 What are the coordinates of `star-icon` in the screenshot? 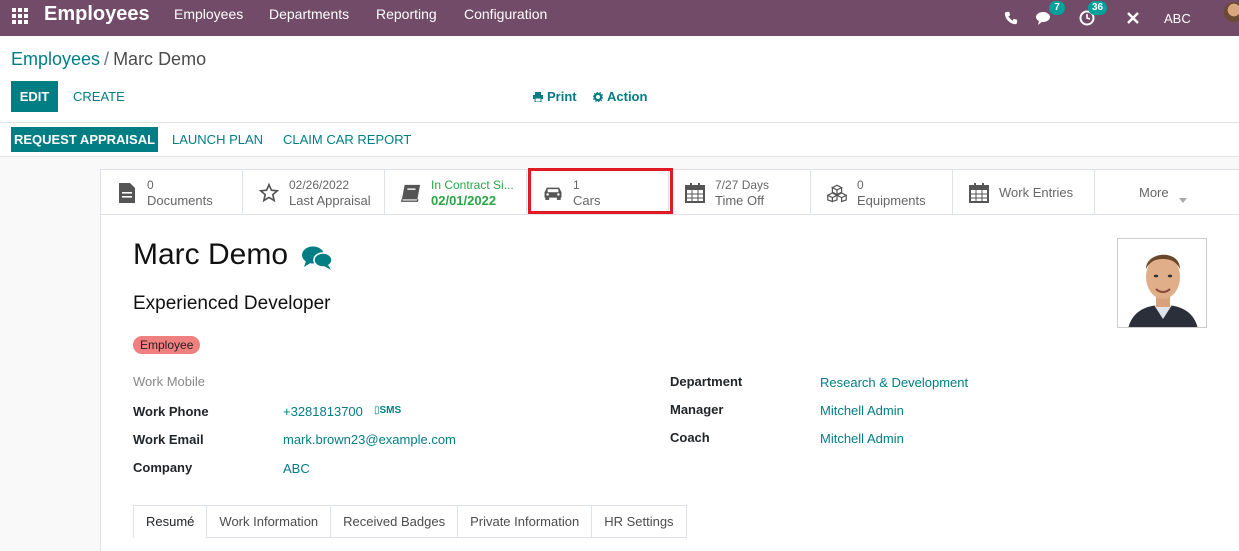 It's located at (269, 192).